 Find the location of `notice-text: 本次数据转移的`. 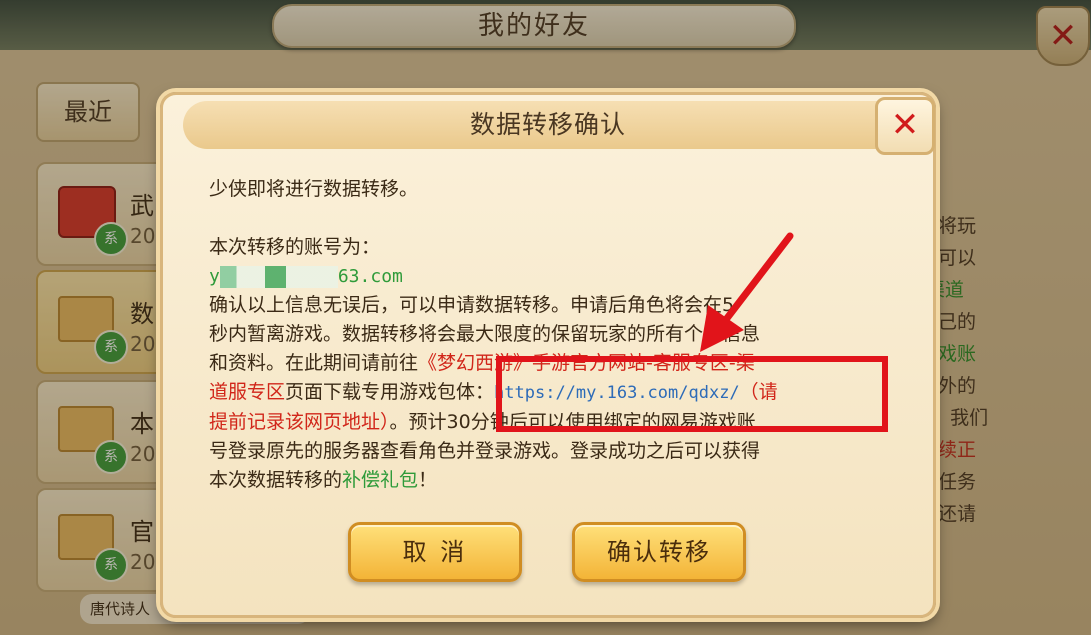

notice-text: 本次数据转移的 is located at coordinates (276, 480).